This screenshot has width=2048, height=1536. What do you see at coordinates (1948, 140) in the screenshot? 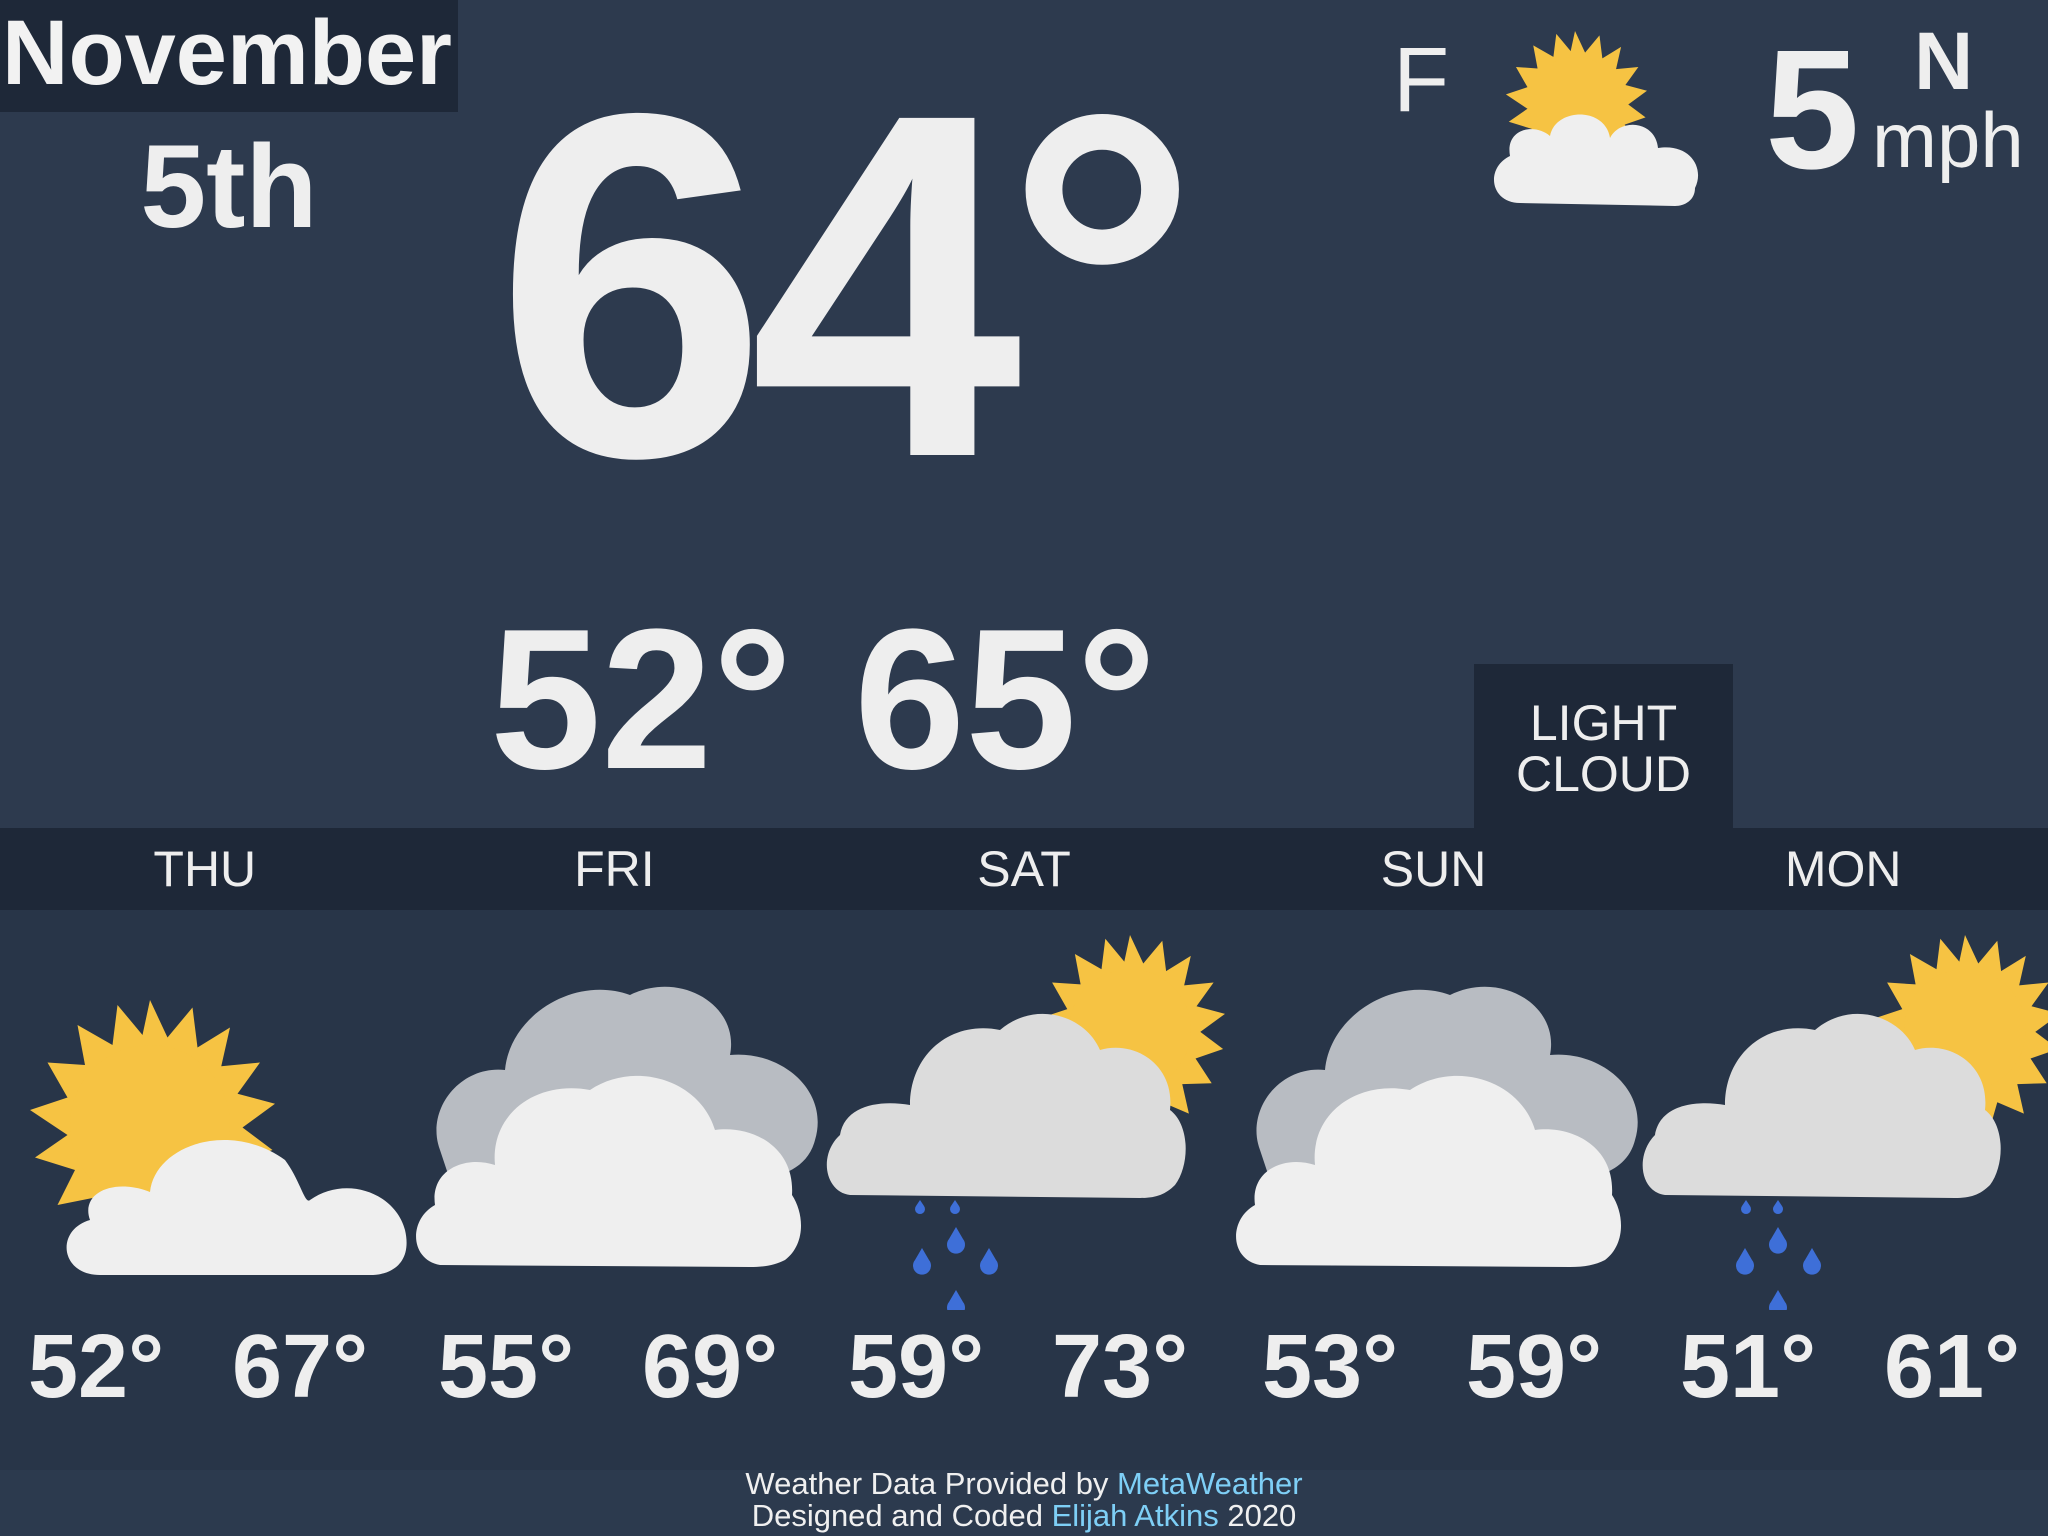
I see `wind-unit: mph` at bounding box center [1948, 140].